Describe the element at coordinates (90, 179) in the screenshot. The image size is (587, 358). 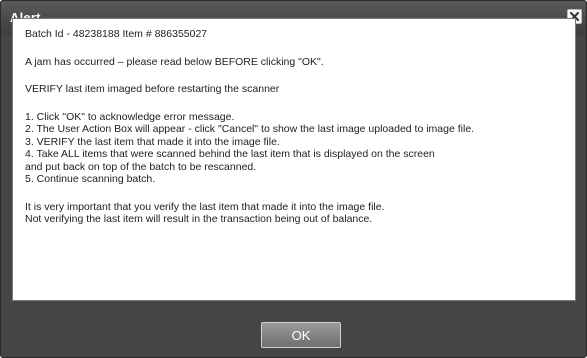
I see `step-5: 5. Continue scanning batch.` at that location.